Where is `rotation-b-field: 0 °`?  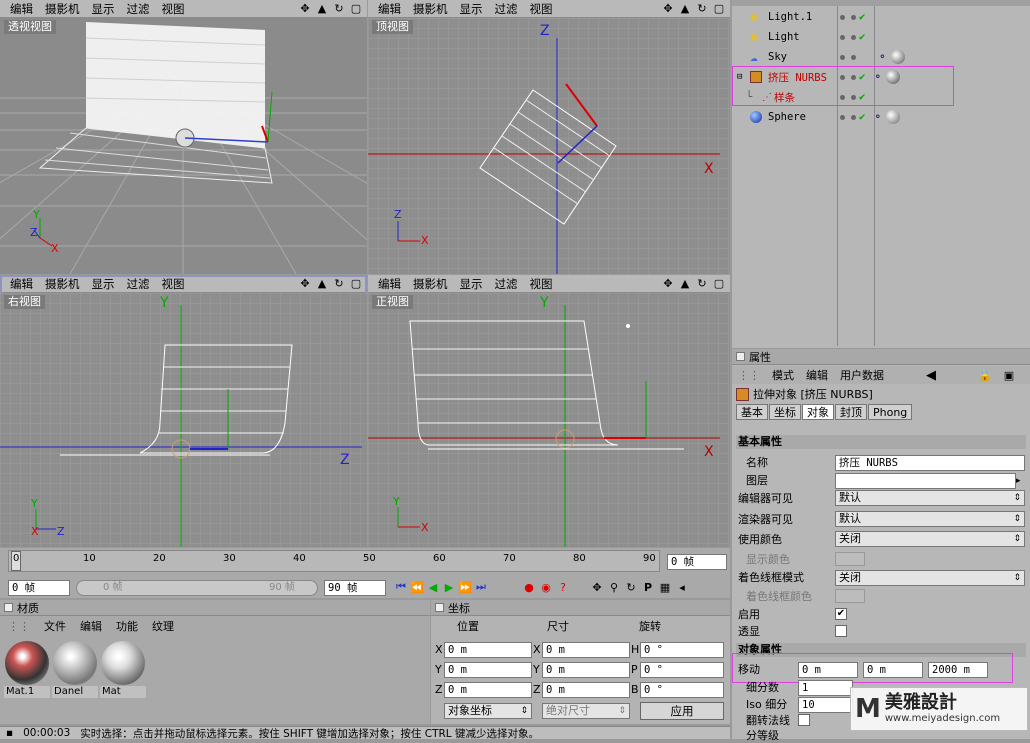
rotation-b-field: 0 ° is located at coordinates (682, 690).